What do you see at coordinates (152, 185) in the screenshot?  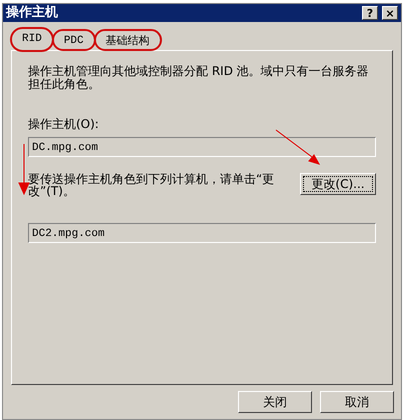 I see `instruction-text: 要传送操作主机角色到下列计算机，请单击“更改”(T)。` at bounding box center [152, 185].